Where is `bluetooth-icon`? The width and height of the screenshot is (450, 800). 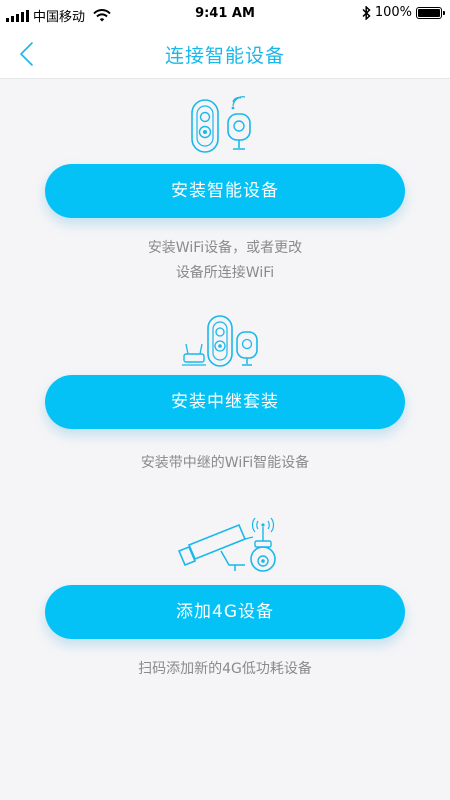 bluetooth-icon is located at coordinates (366, 12).